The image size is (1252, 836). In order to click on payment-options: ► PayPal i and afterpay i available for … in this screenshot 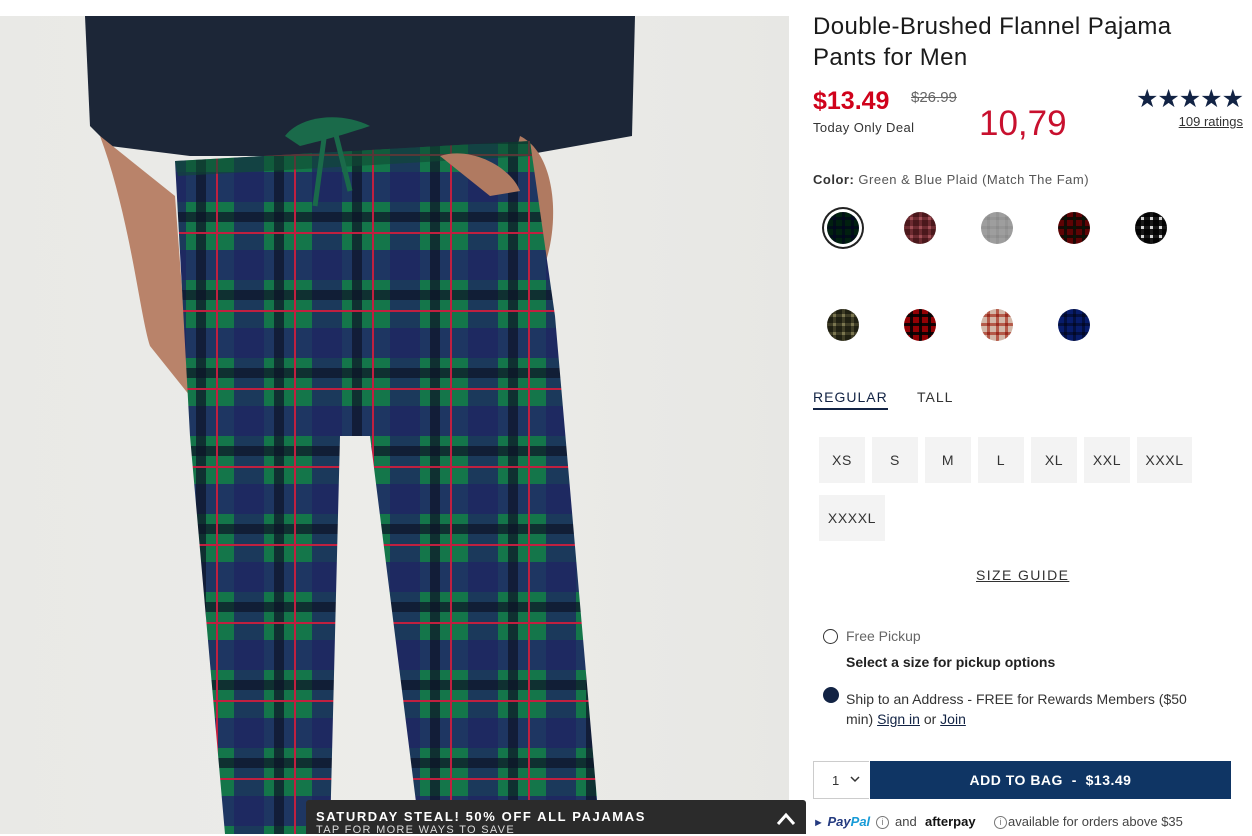, I will do `click(1028, 823)`.